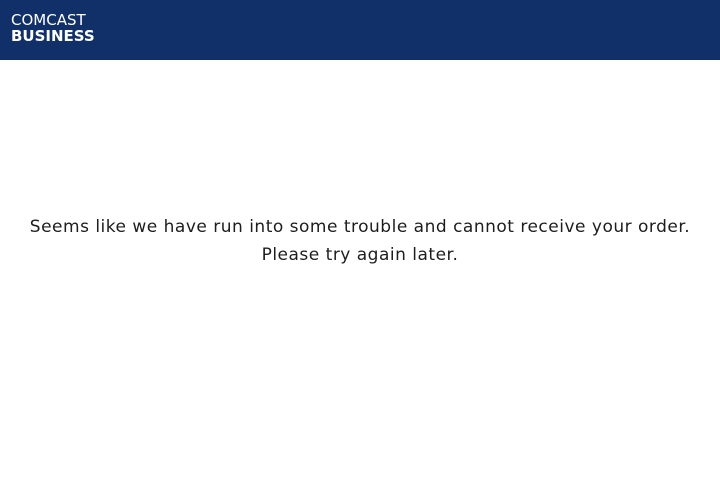 This screenshot has height=480, width=720. What do you see at coordinates (48, 20) in the screenshot?
I see `logo-text-comcast: COMCAST` at bounding box center [48, 20].